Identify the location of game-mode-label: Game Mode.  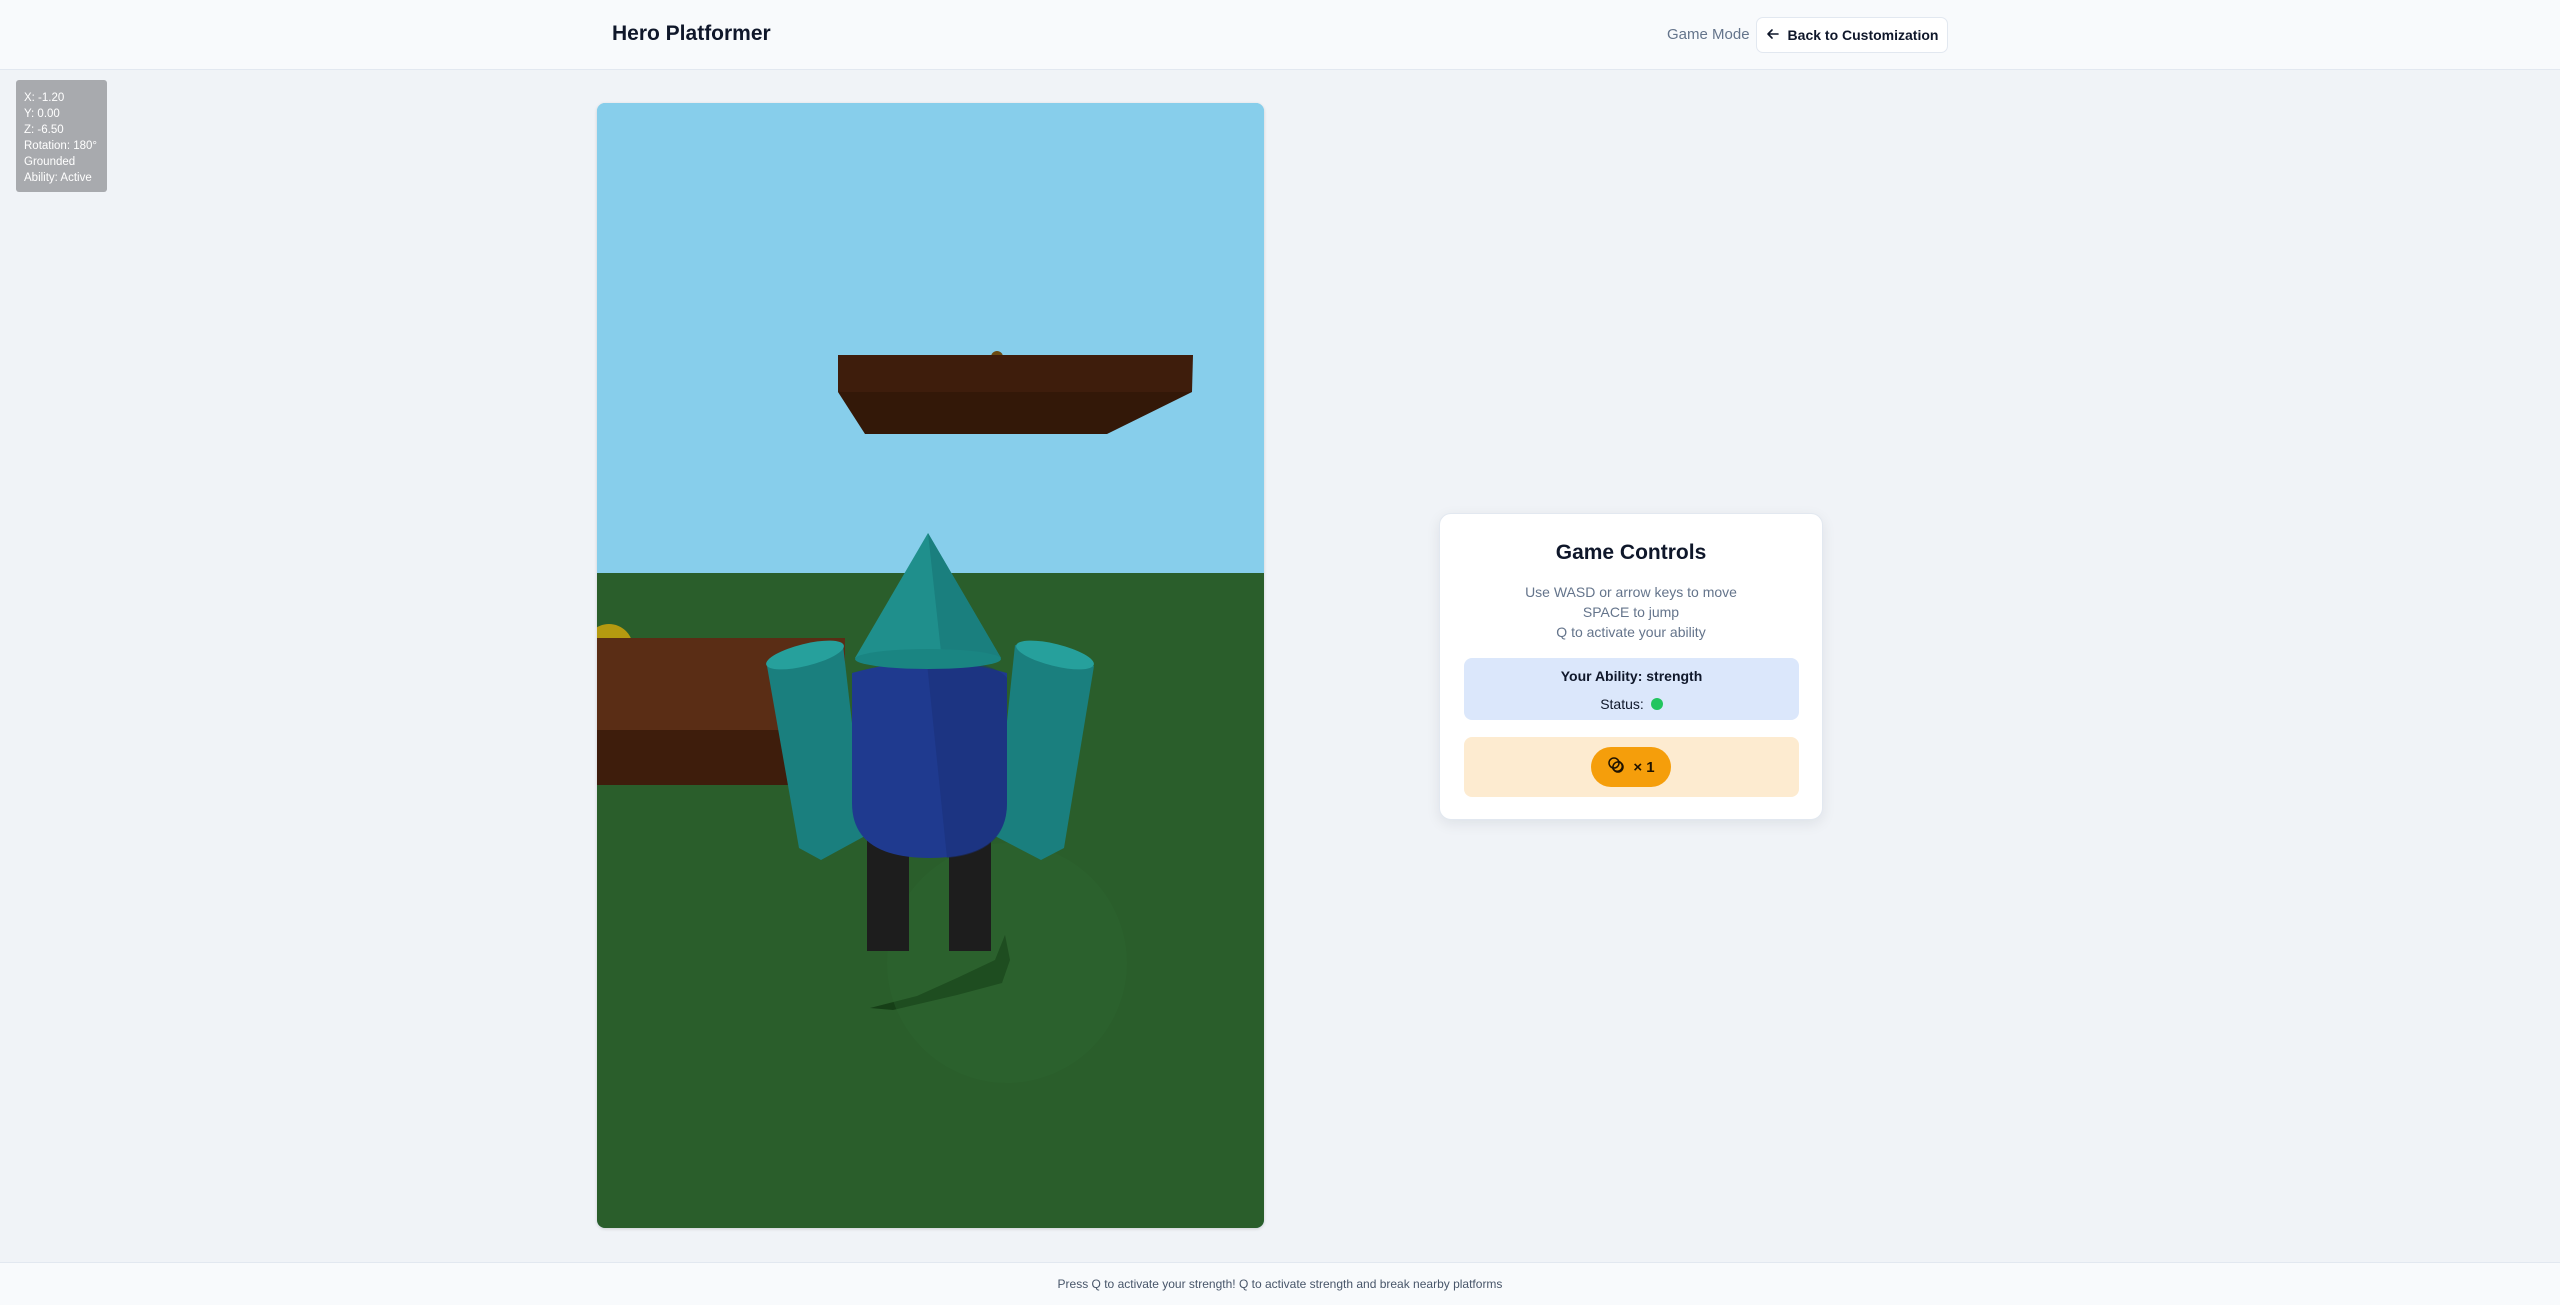
(1708, 34).